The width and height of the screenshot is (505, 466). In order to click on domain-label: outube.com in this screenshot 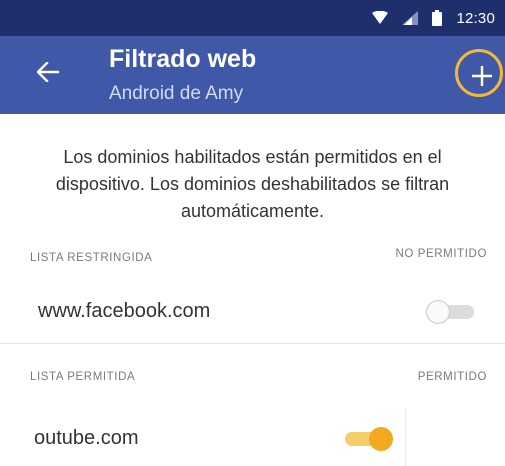, I will do `click(86, 438)`.